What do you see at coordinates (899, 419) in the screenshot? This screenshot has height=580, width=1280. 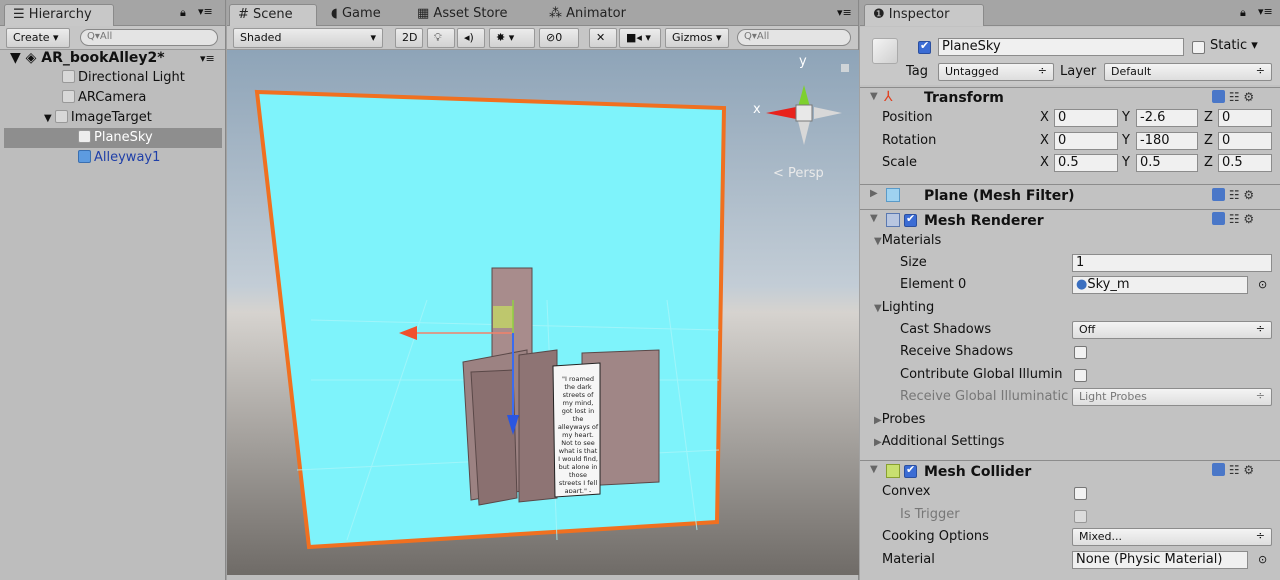 I see `probes-foldout: ▶Probes` at bounding box center [899, 419].